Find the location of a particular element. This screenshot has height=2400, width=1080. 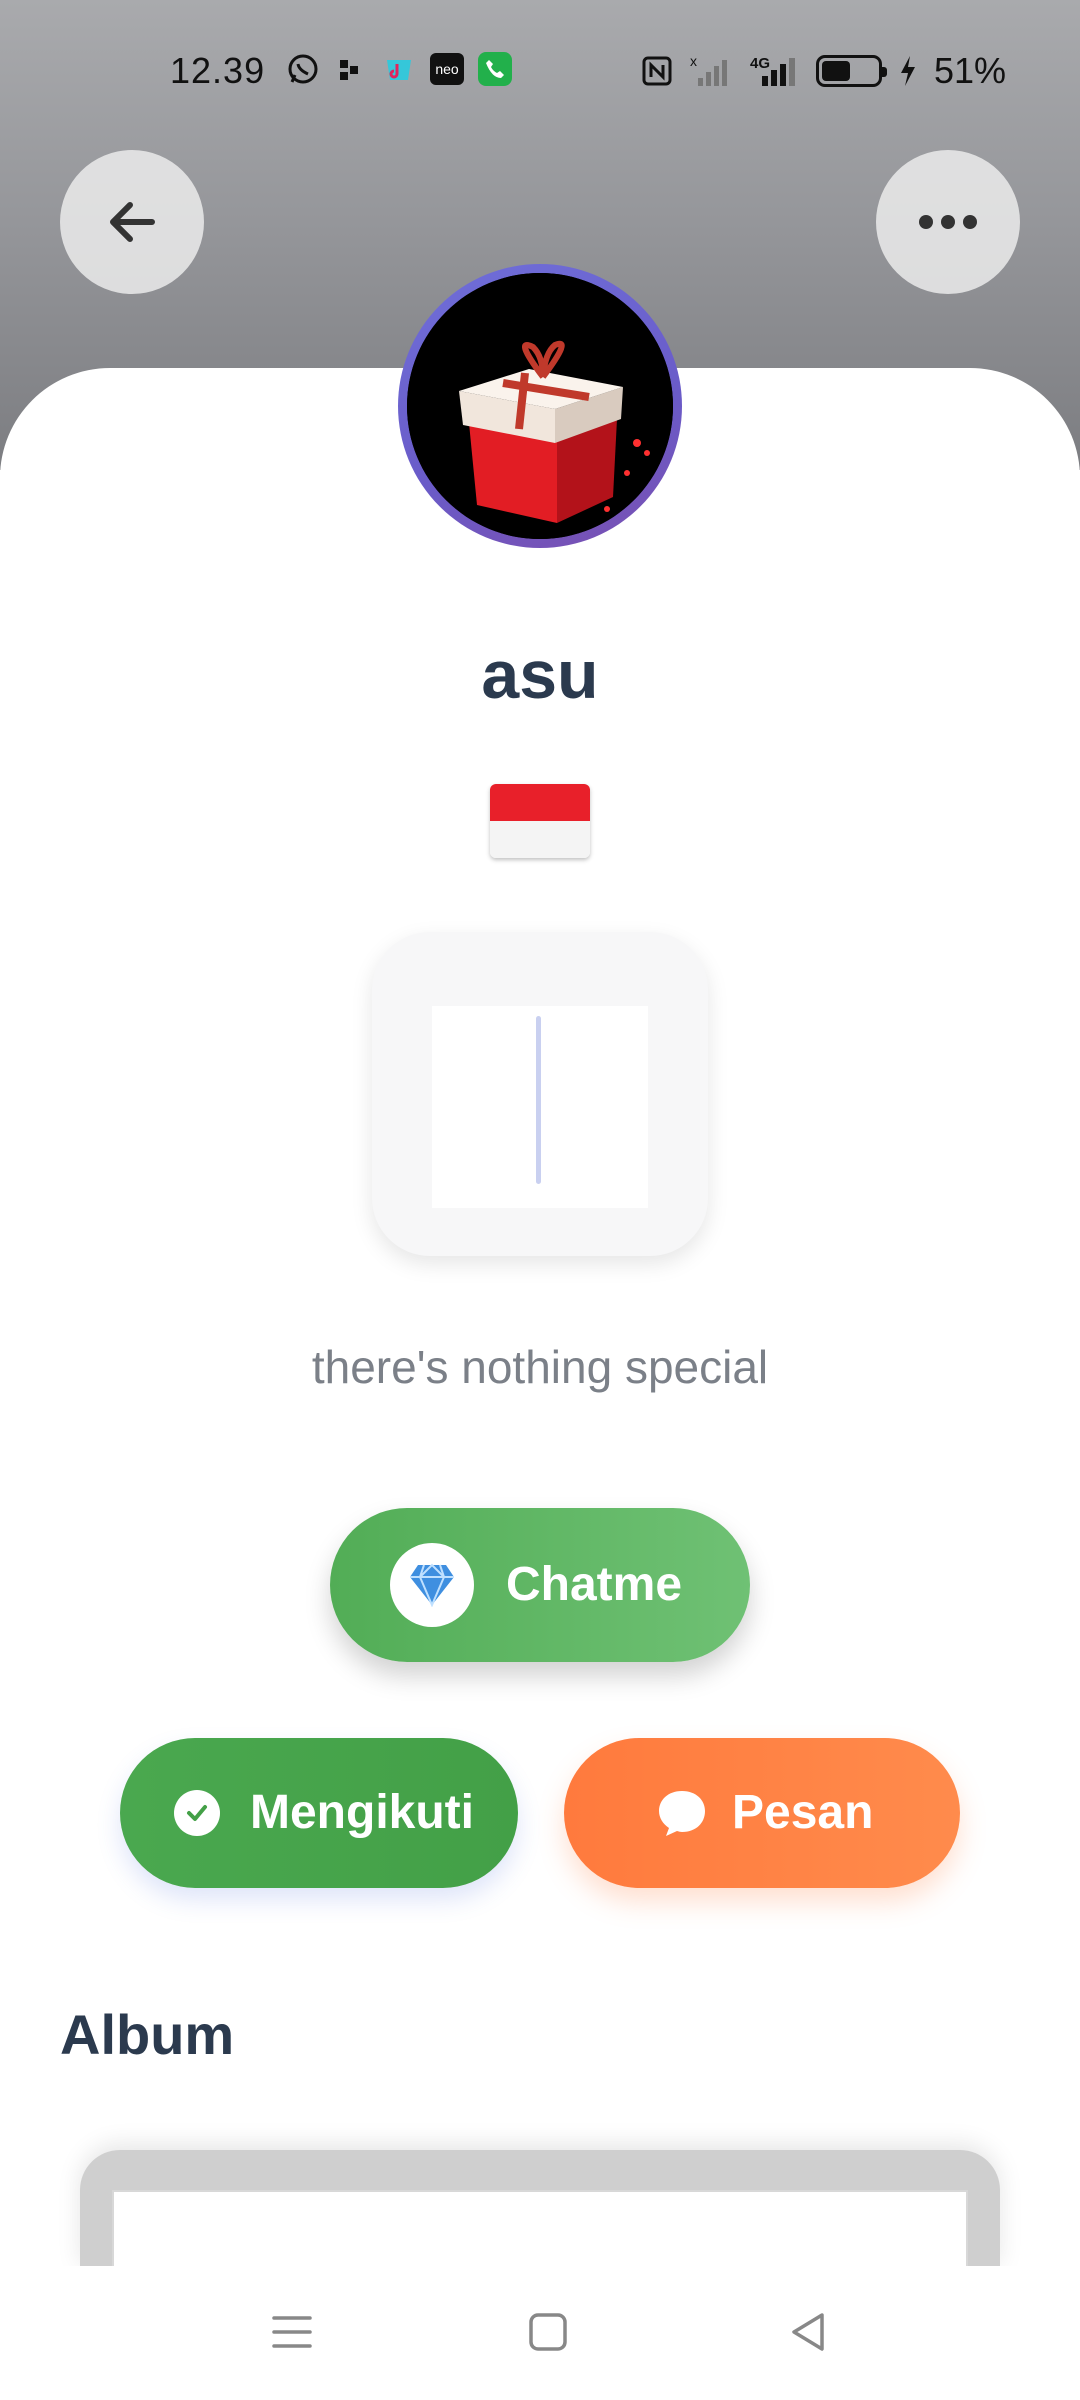

diamond-icon is located at coordinates (432, 1585).